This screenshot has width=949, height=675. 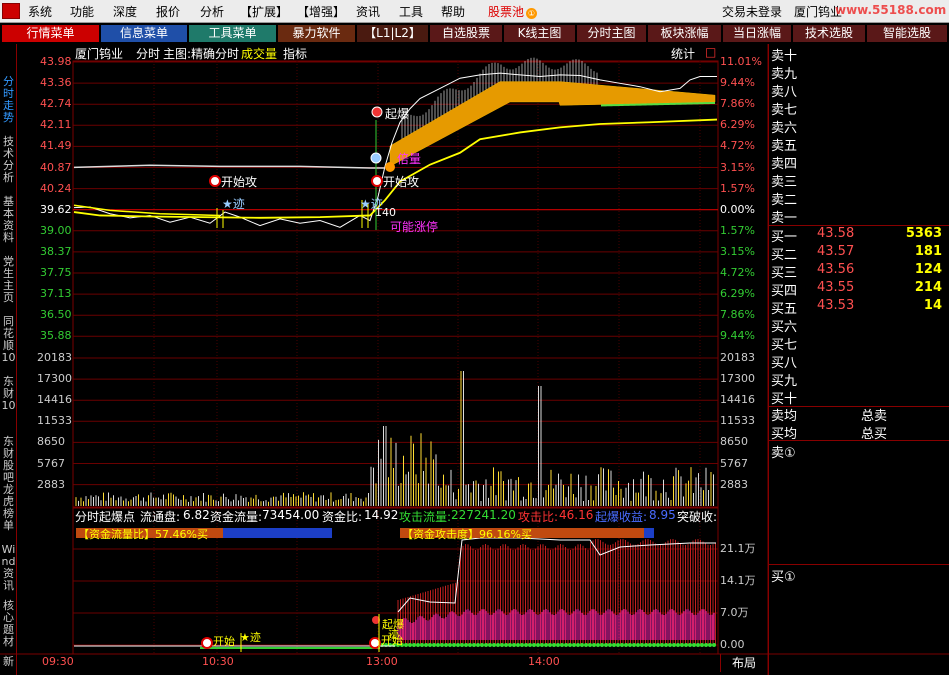 I want to click on bid-row: 买六, so click(x=784, y=325).